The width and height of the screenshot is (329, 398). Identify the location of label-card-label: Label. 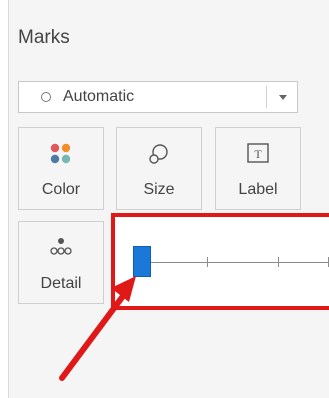
(258, 189).